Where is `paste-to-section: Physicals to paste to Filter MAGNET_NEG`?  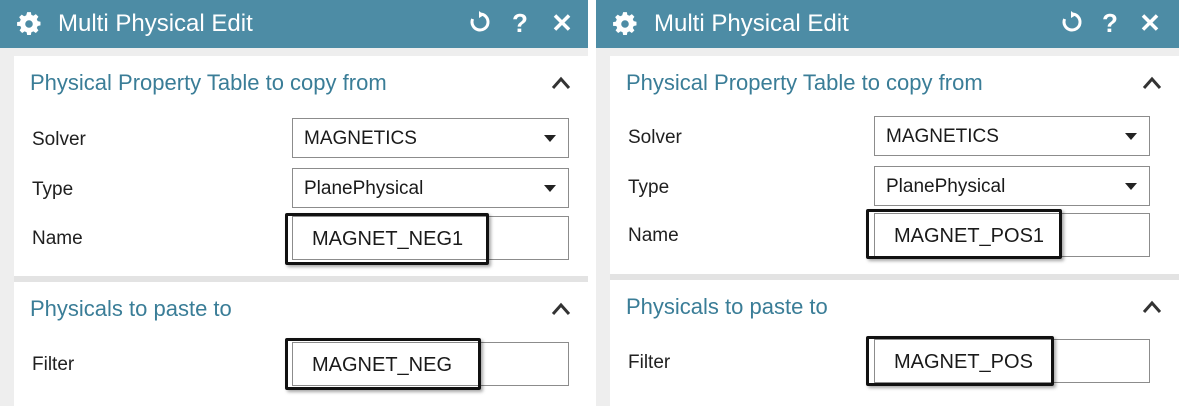
paste-to-section: Physicals to paste to Filter MAGNET_NEG is located at coordinates (301, 344).